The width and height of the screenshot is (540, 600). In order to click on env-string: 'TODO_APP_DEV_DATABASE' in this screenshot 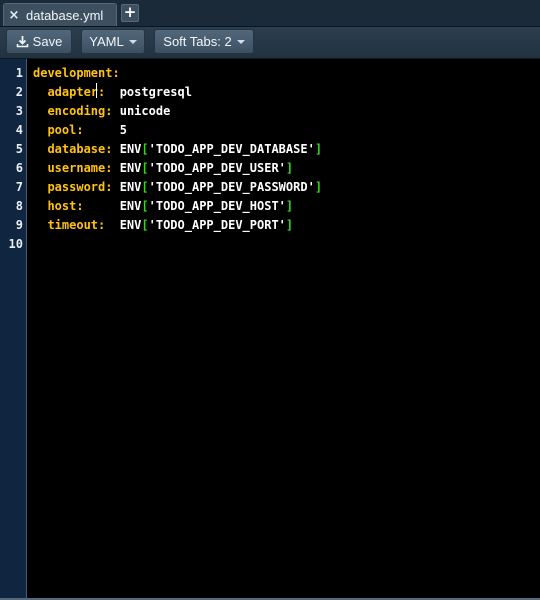, I will do `click(231, 149)`.